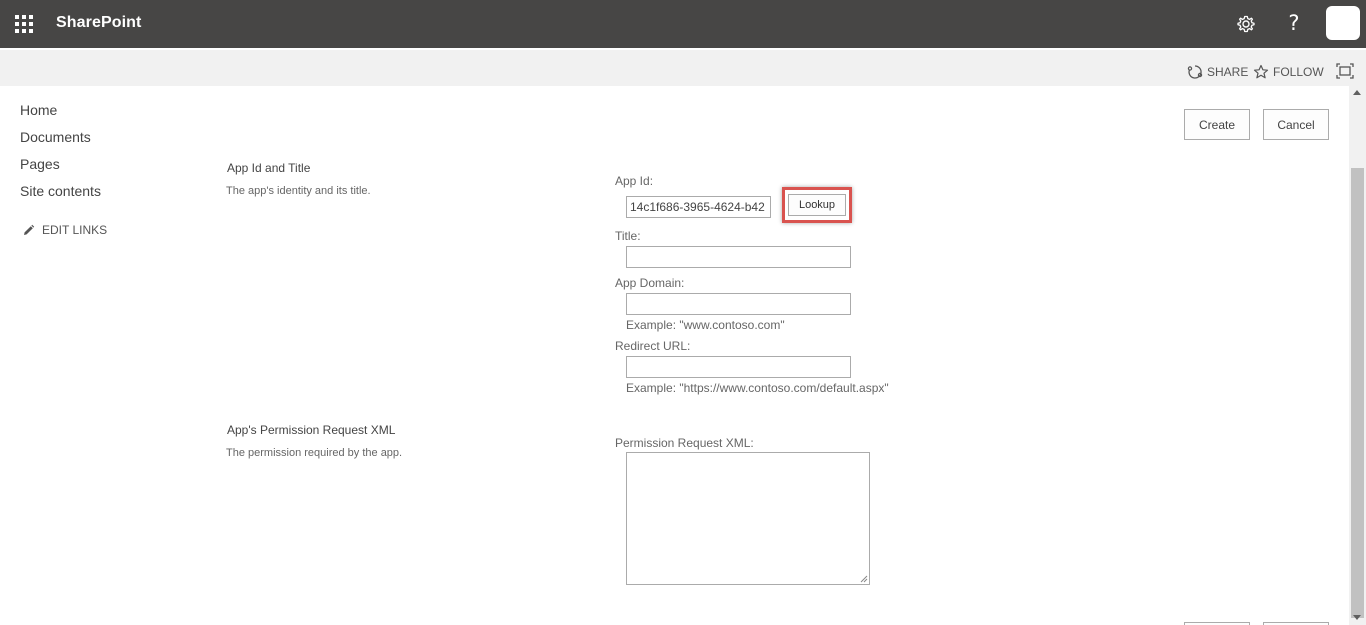 The height and width of the screenshot is (625, 1366). I want to click on follow-button: FOLLOW, so click(1288, 72).